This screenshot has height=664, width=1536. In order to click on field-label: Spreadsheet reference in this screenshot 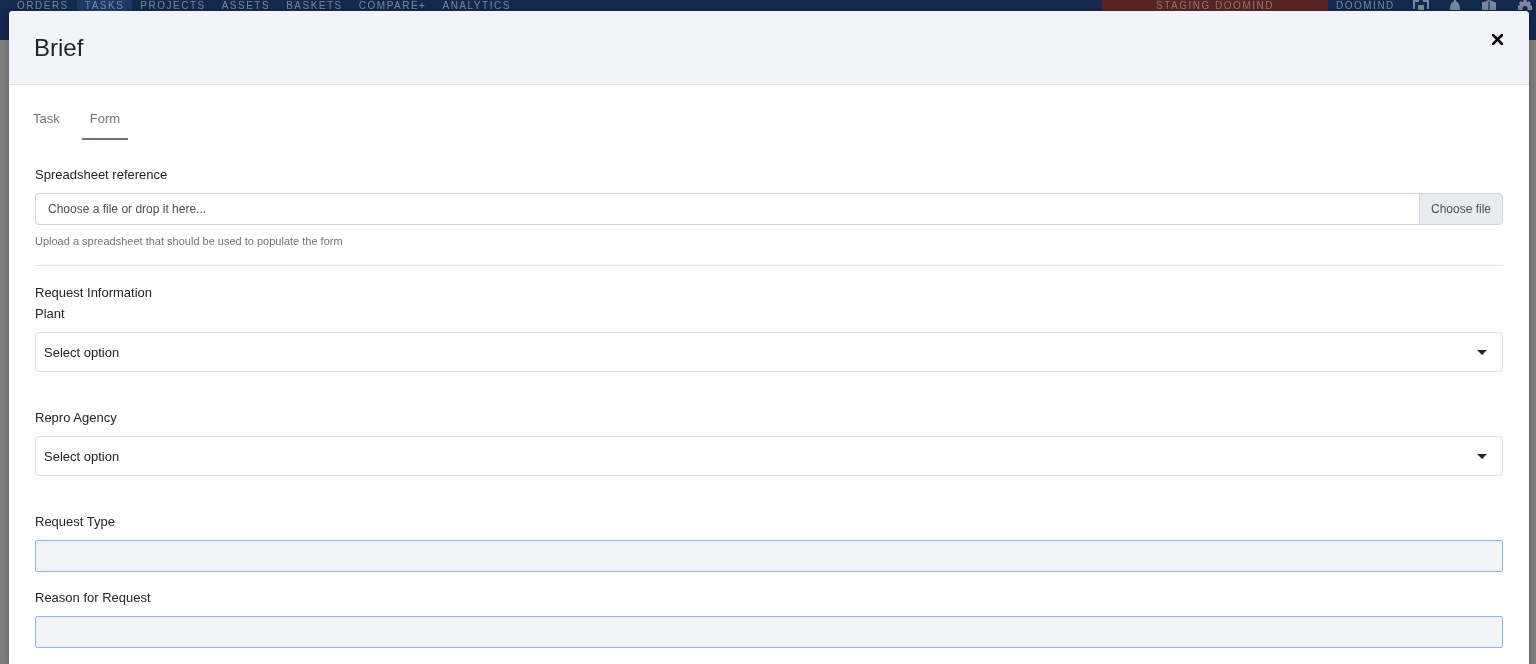, I will do `click(102, 175)`.